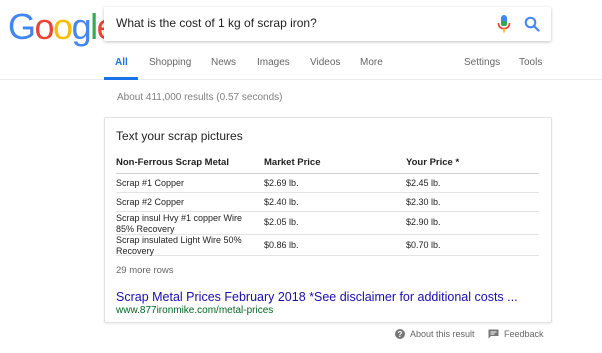 The image size is (602, 353). I want to click on result-url: www.877ironmike.com/metal-prices, so click(195, 310).